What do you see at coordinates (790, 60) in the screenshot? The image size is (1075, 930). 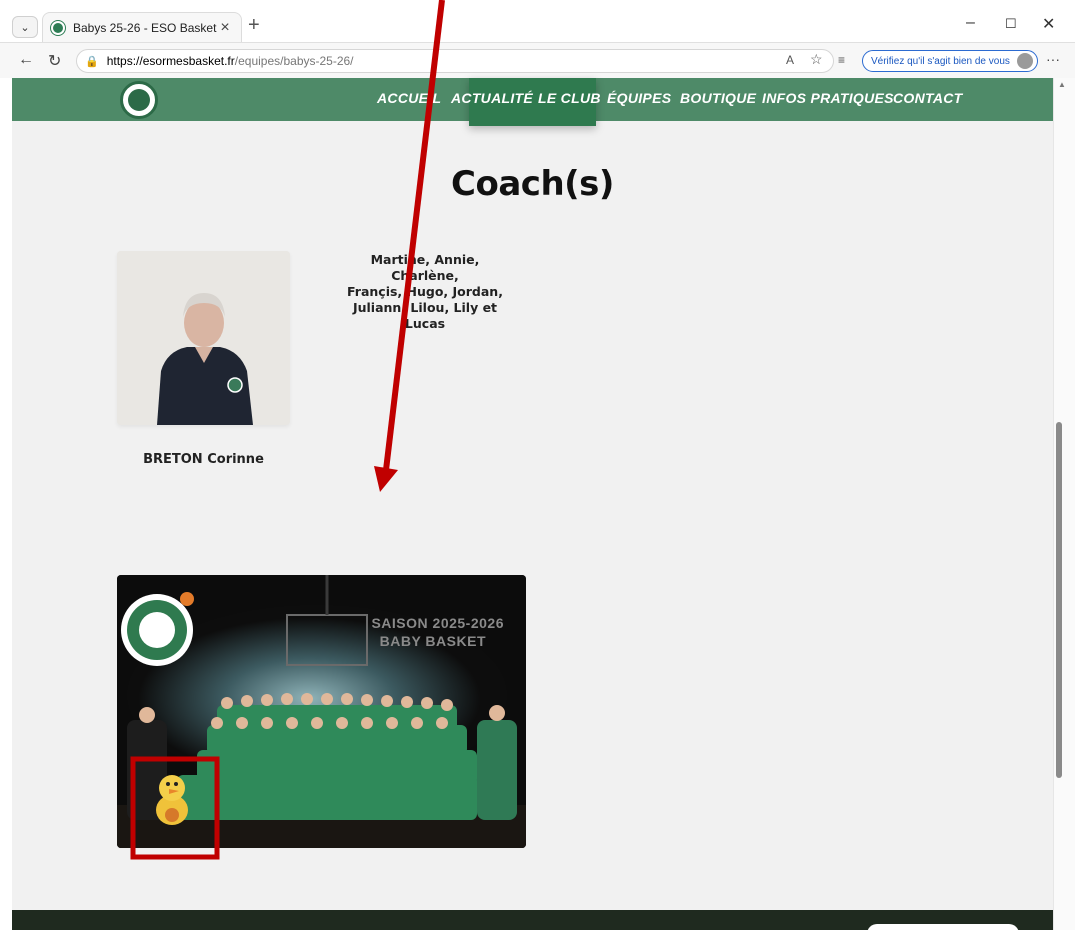 I see `read-aloud-icon: A` at bounding box center [790, 60].